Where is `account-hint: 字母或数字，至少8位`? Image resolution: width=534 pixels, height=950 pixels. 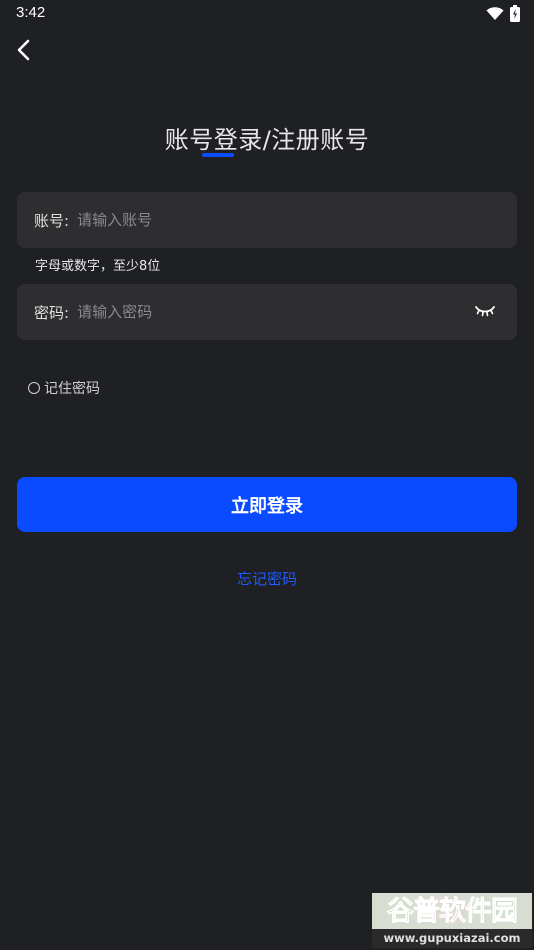 account-hint: 字母或数字，至少8位 is located at coordinates (98, 266).